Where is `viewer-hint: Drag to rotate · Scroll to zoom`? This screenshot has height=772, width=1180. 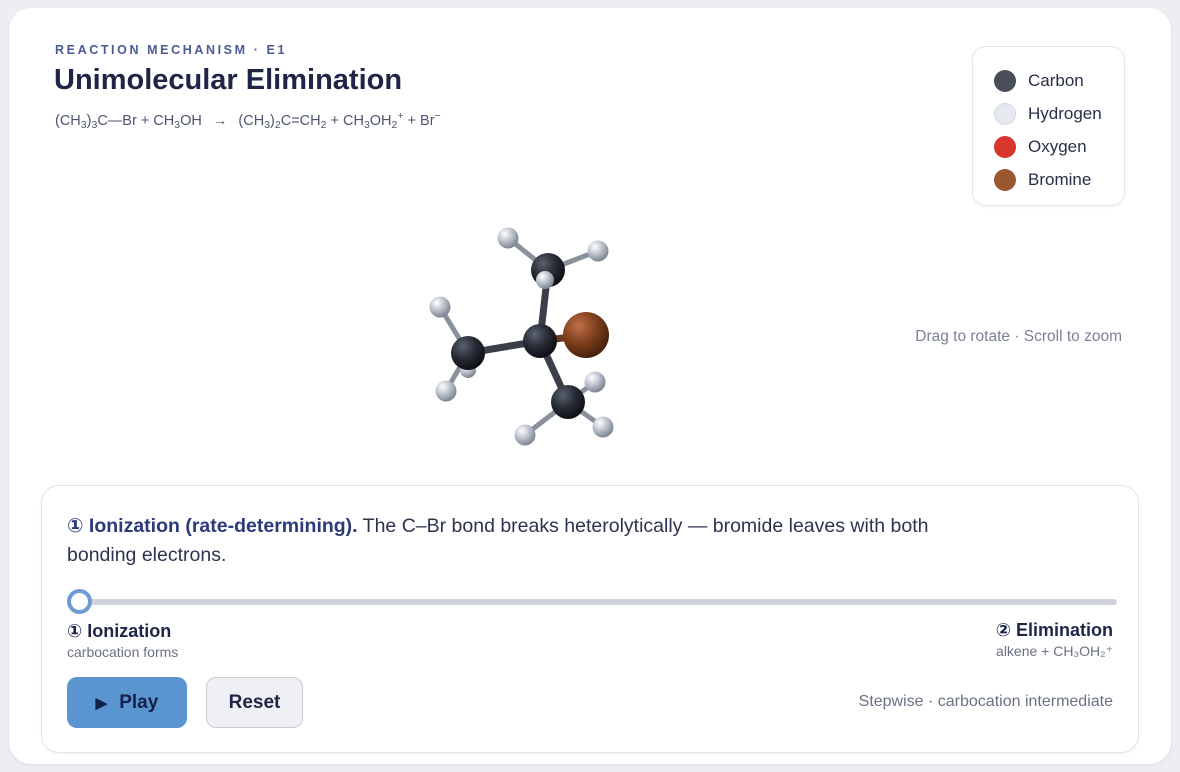
viewer-hint: Drag to rotate · Scroll to zoom is located at coordinates (1018, 336).